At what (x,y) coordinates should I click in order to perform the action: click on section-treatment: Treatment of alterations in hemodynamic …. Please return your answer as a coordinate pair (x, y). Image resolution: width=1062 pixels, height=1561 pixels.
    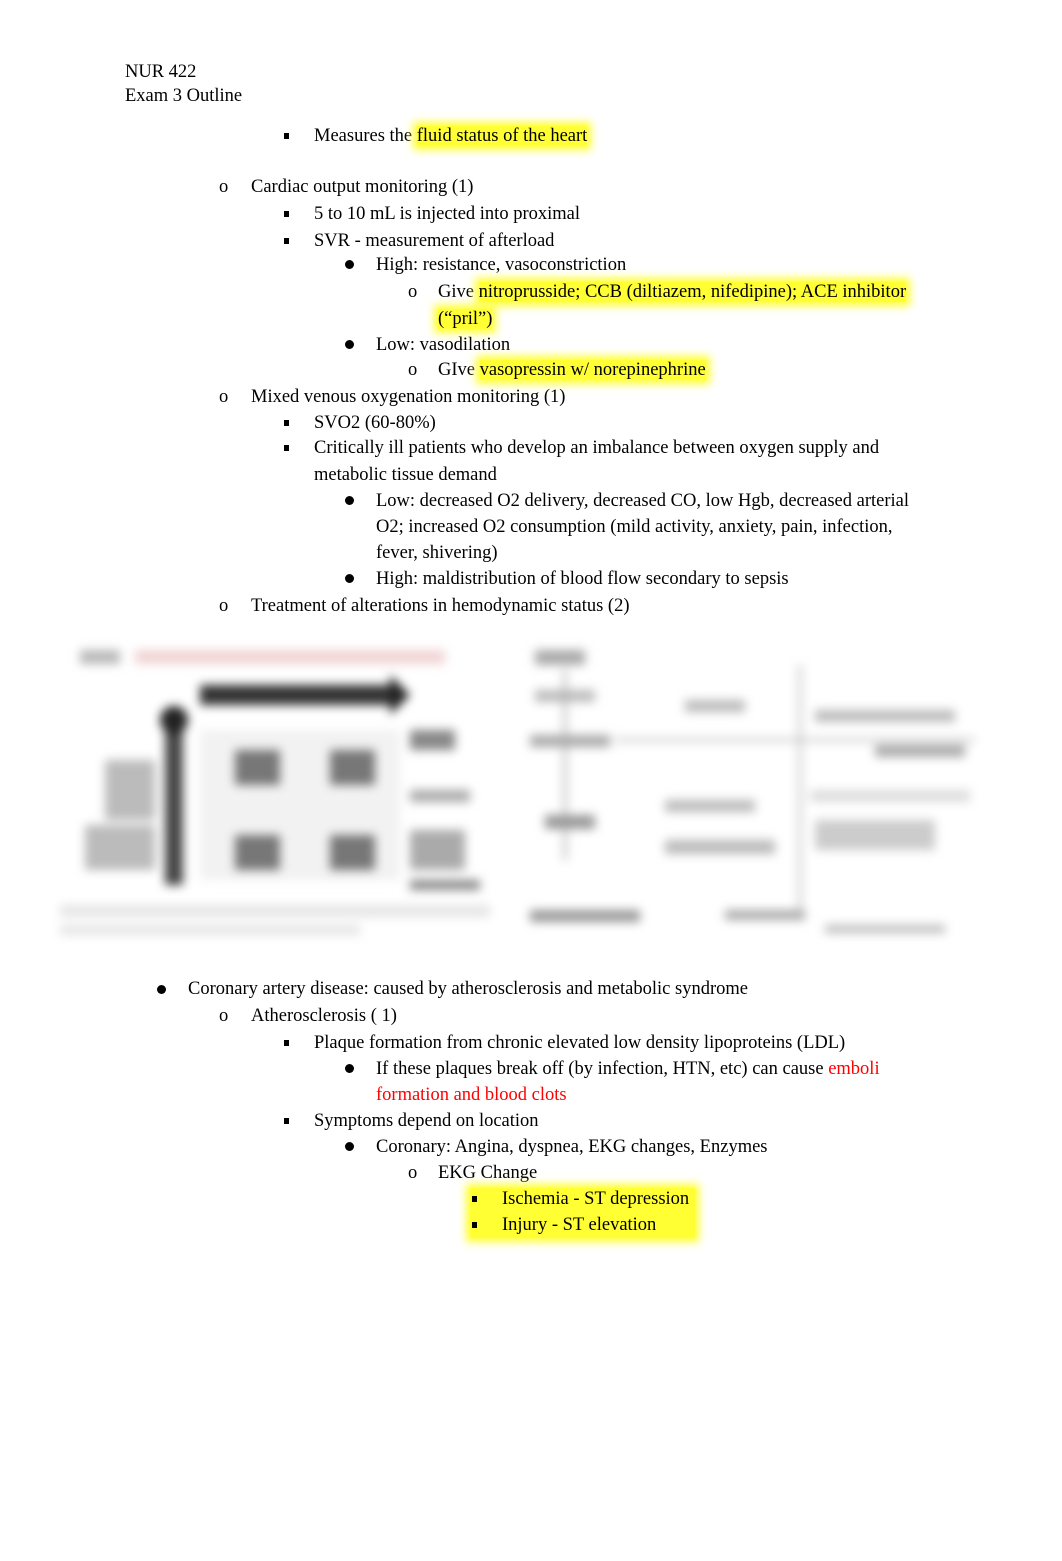
    Looking at the image, I should click on (440, 606).